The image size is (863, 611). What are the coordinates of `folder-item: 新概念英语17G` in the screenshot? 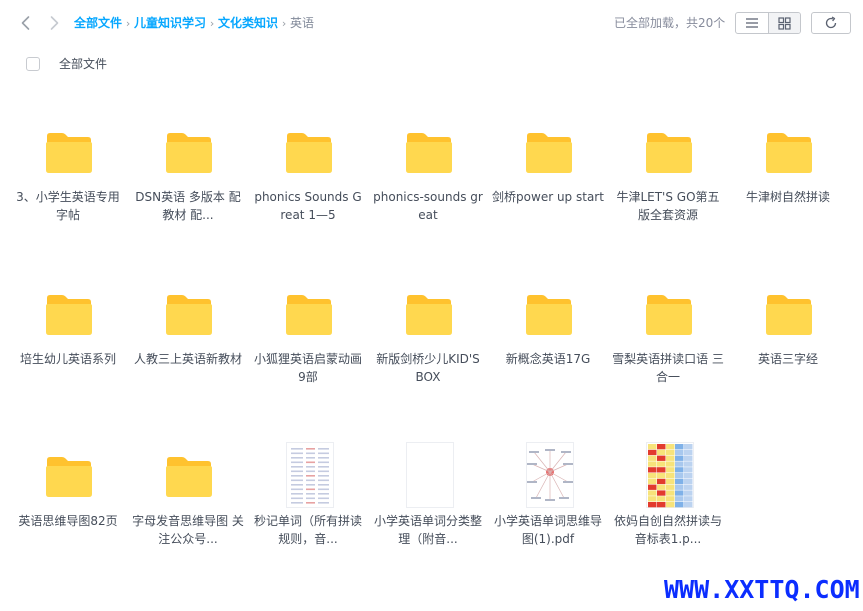 It's located at (548, 337).